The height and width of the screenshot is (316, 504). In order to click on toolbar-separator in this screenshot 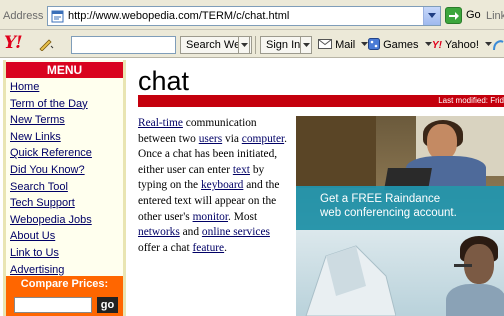, I will do `click(255, 45)`.